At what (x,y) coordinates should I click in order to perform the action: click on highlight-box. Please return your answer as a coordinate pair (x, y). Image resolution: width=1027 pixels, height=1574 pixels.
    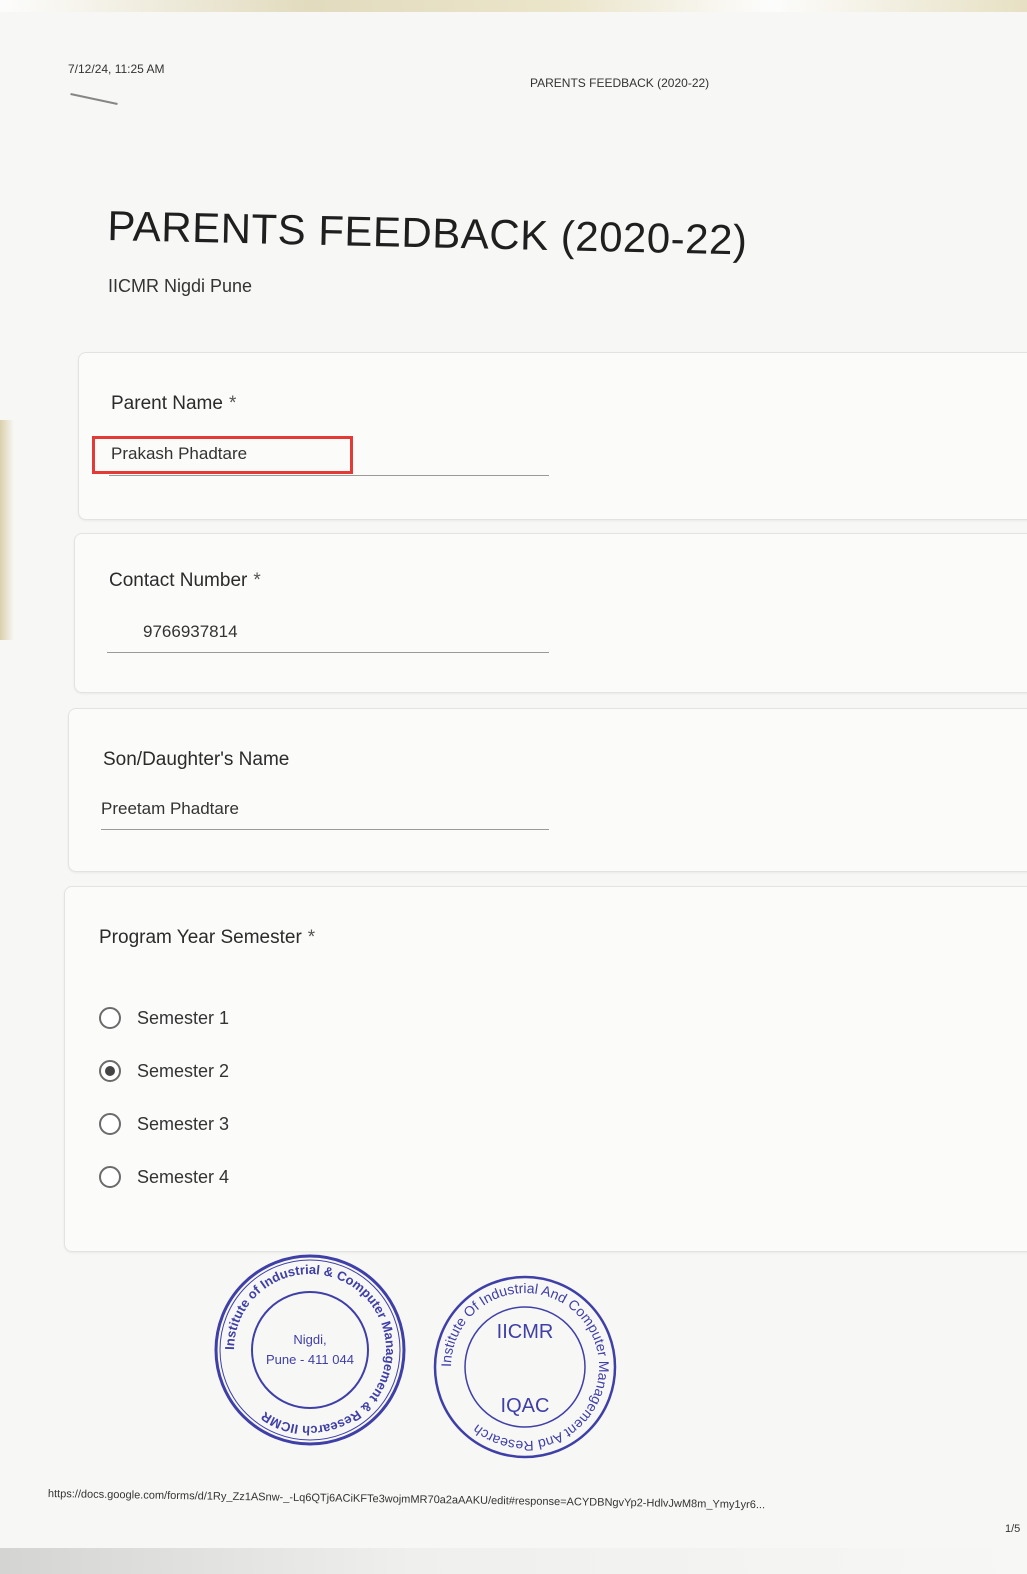
    Looking at the image, I should click on (222, 455).